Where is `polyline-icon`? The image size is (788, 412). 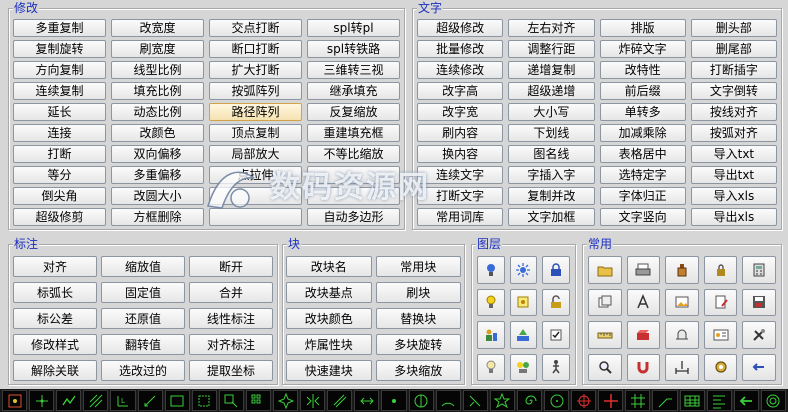
polyline-icon is located at coordinates (69, 400).